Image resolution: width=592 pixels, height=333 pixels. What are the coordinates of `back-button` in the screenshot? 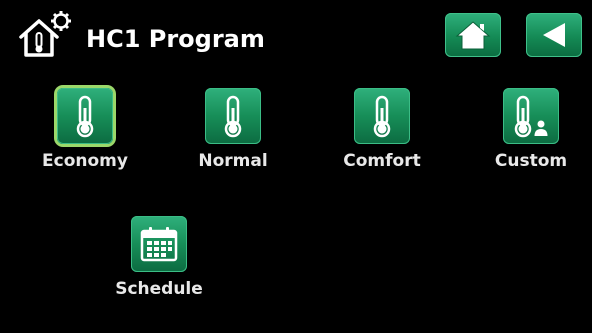 It's located at (554, 35).